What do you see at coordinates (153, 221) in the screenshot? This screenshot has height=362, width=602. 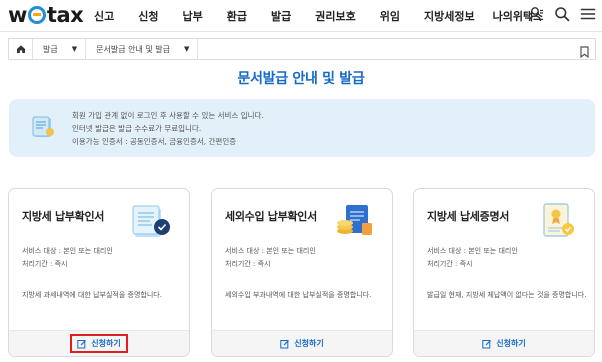 I see `document-check-icon` at bounding box center [153, 221].